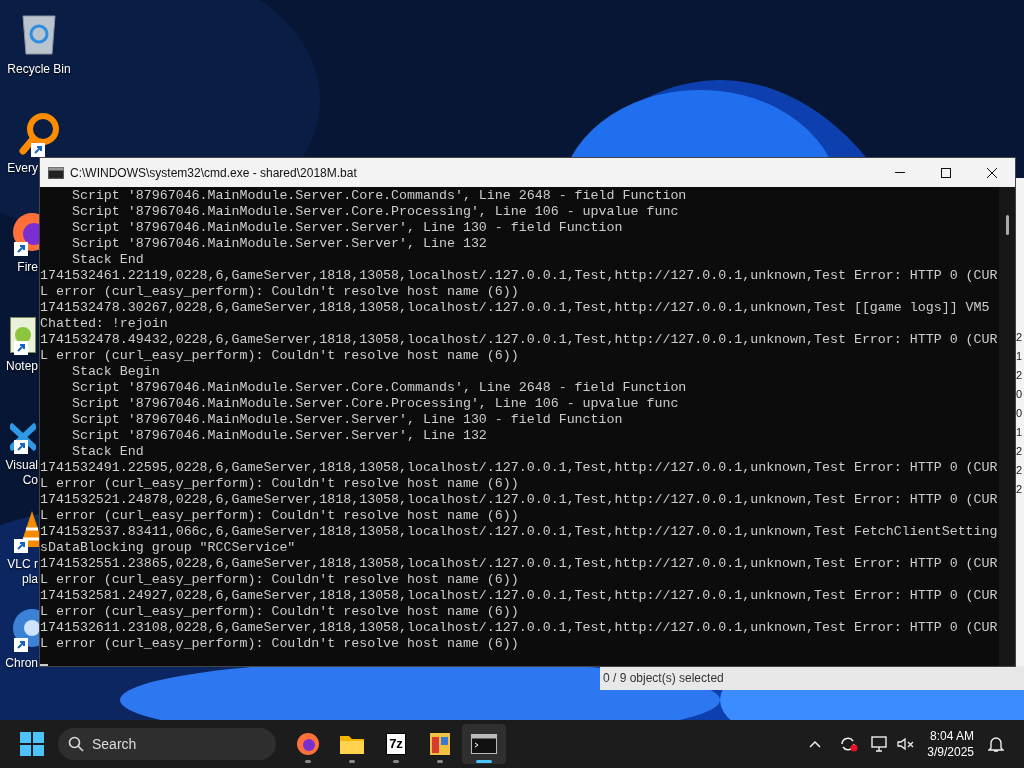  Describe the element at coordinates (519, 596) in the screenshot. I see `console-line: 1741532581.24927,0228,6,GameServer,1818,13058,localhost/.127.0.0.1,Test,http://127.0.0.1,unknown,Test Error: HTTP 0 (CUR` at that location.